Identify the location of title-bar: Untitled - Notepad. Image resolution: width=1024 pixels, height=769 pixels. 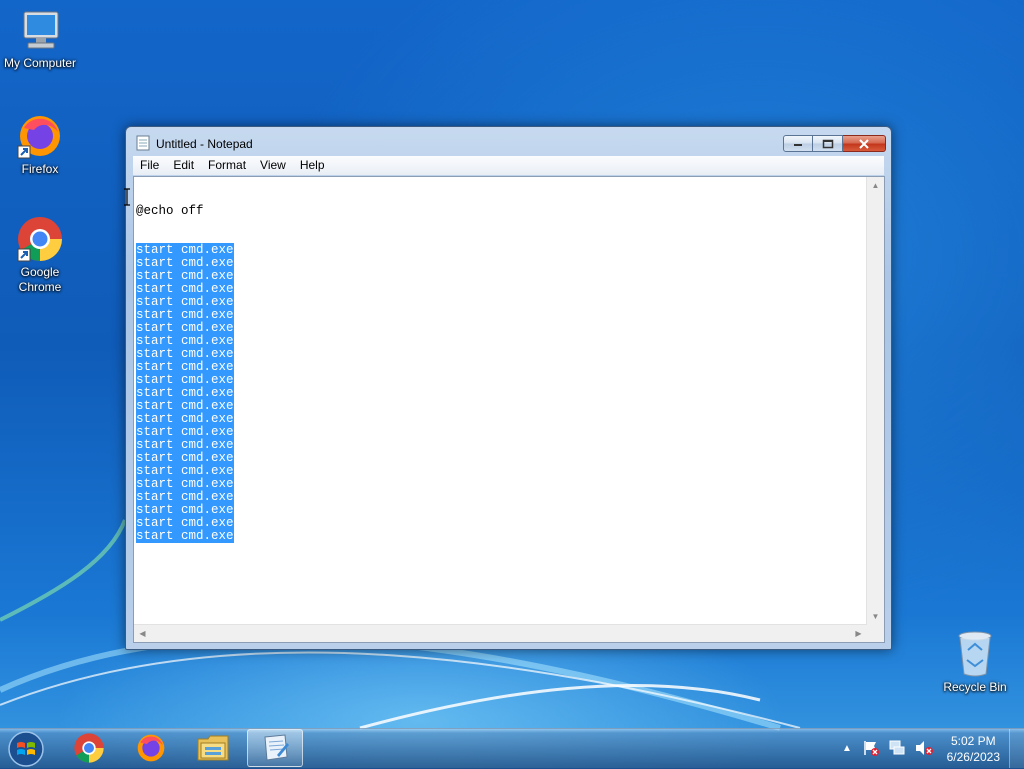
(508, 142).